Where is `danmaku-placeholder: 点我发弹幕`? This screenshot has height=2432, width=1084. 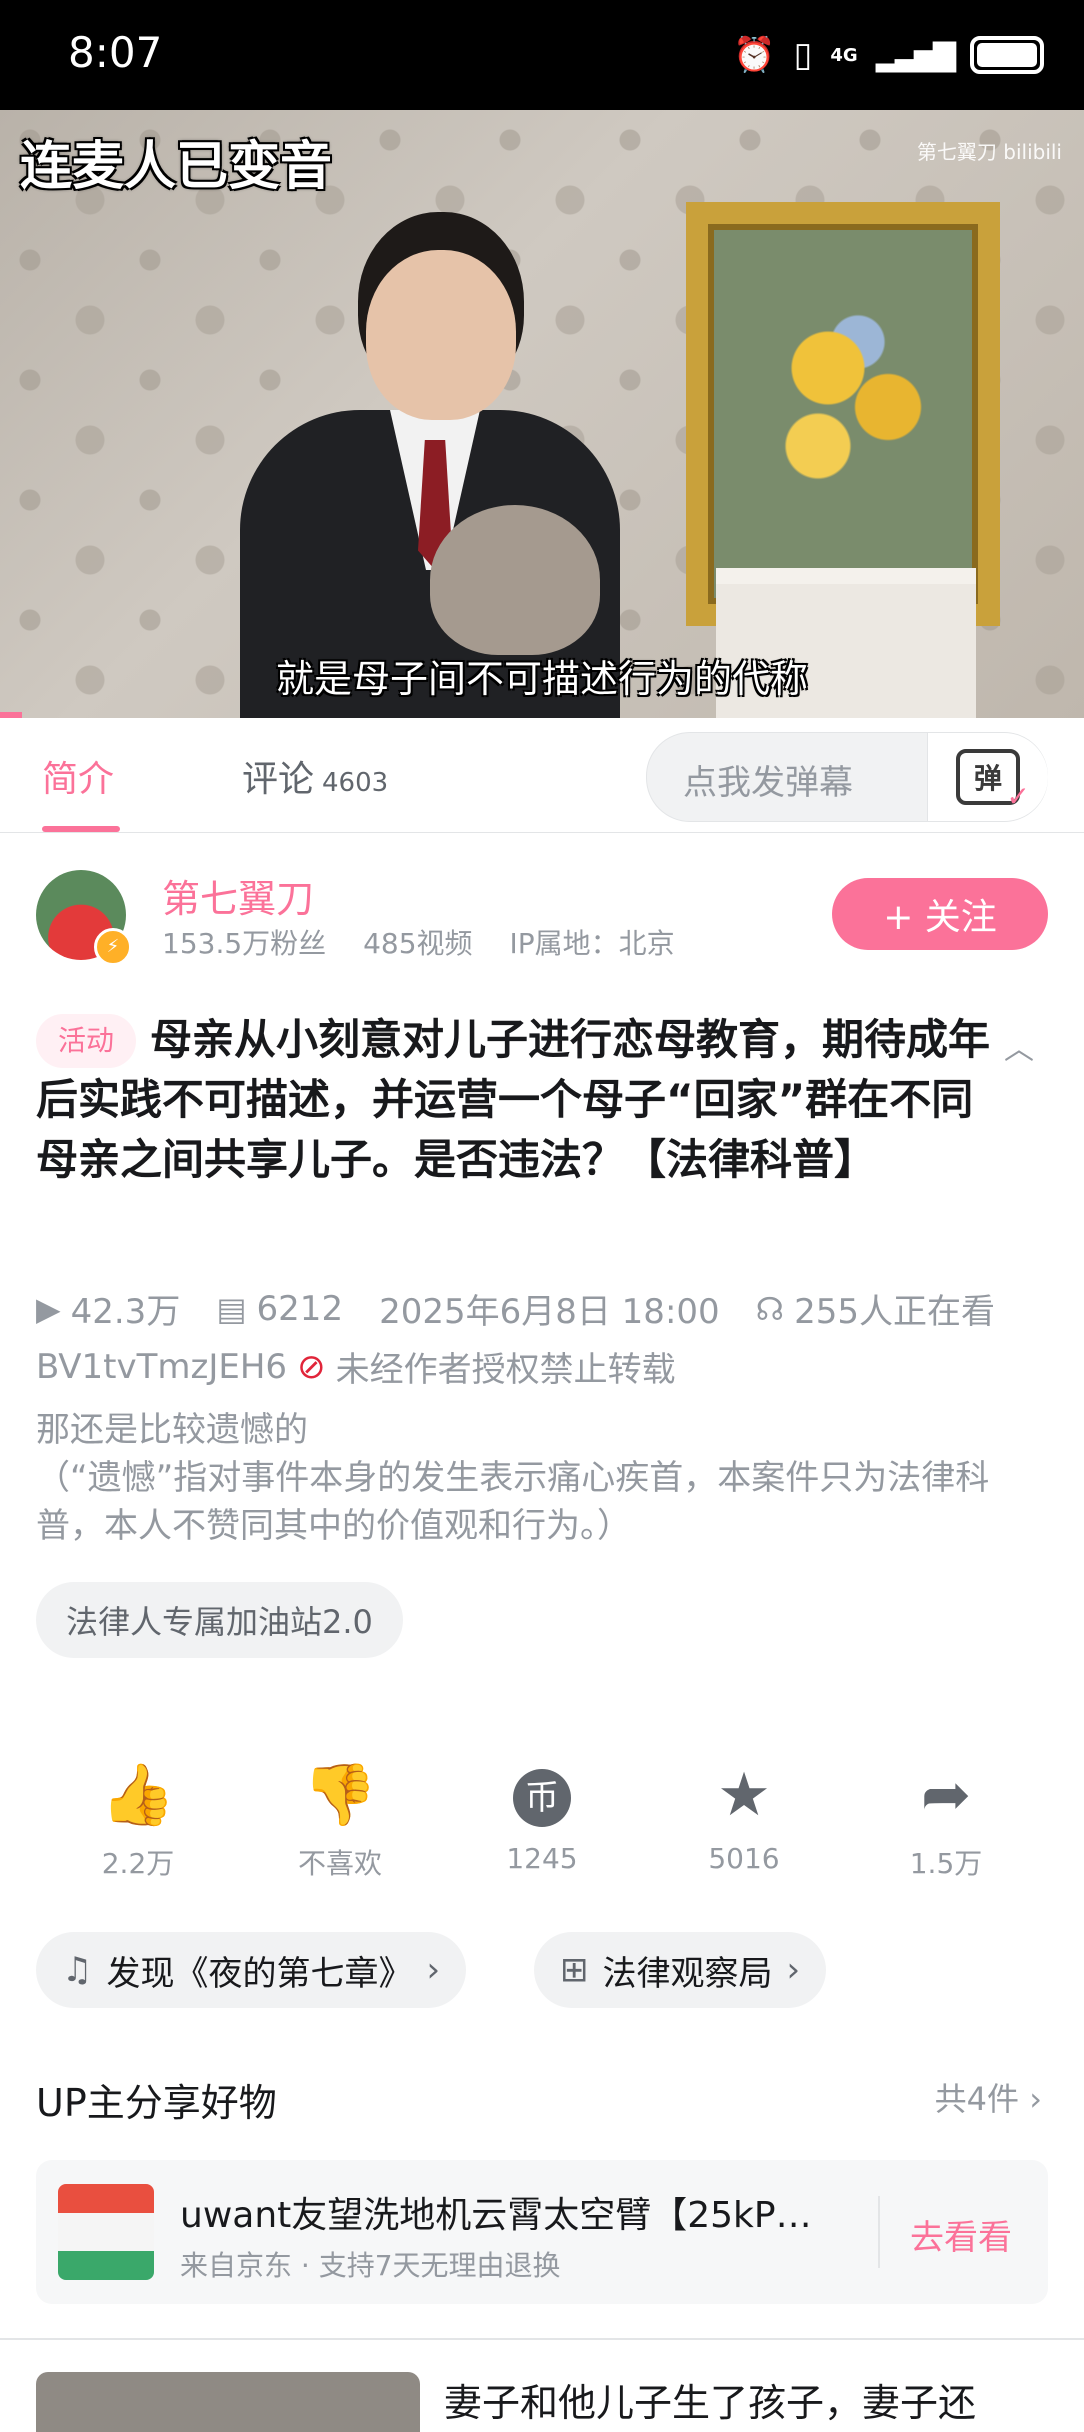 danmaku-placeholder: 点我发弹幕 is located at coordinates (768, 783).